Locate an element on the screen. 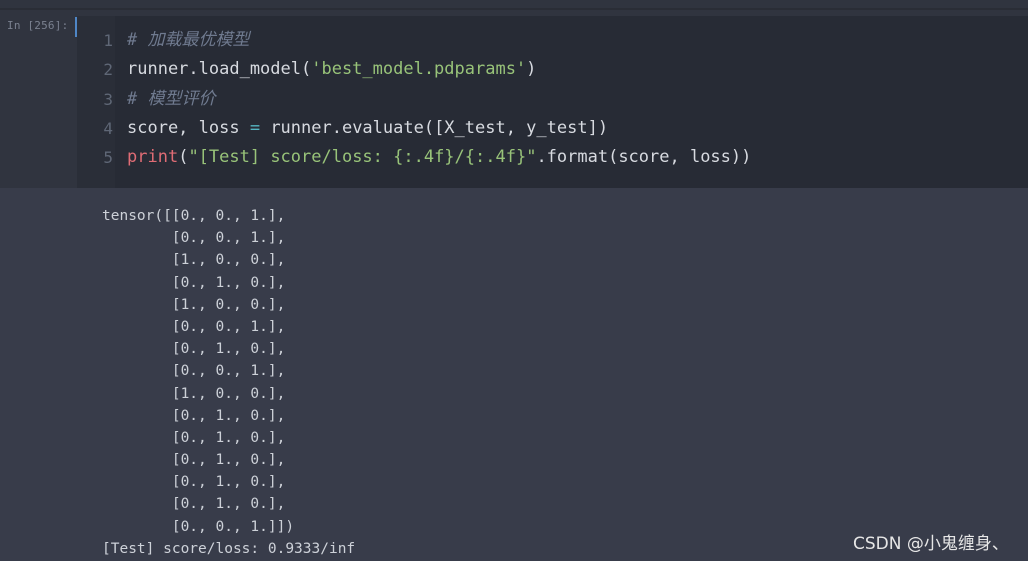  code-text: runner.load_model('best_model.pdparams') is located at coordinates (331, 69).